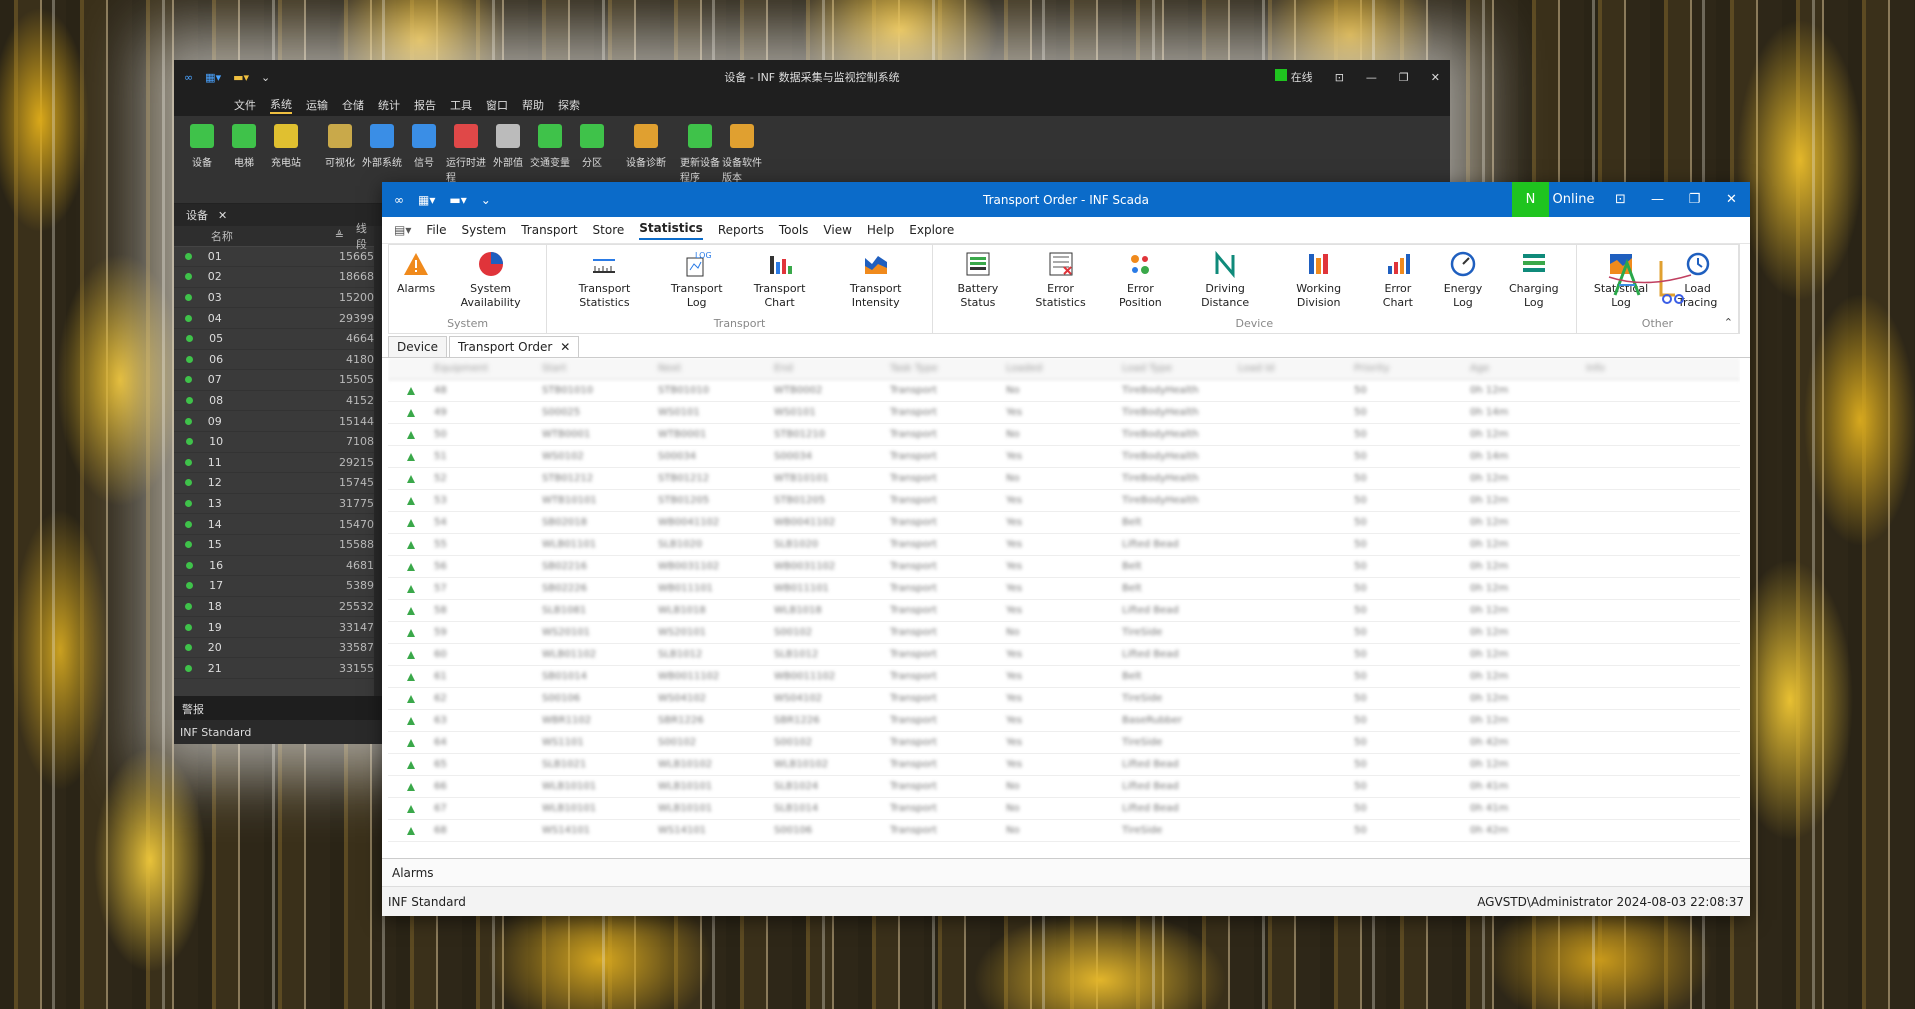 The width and height of the screenshot is (1915, 1009). What do you see at coordinates (876, 281) in the screenshot?
I see `transport-intensity-button: Transport Intensity` at bounding box center [876, 281].